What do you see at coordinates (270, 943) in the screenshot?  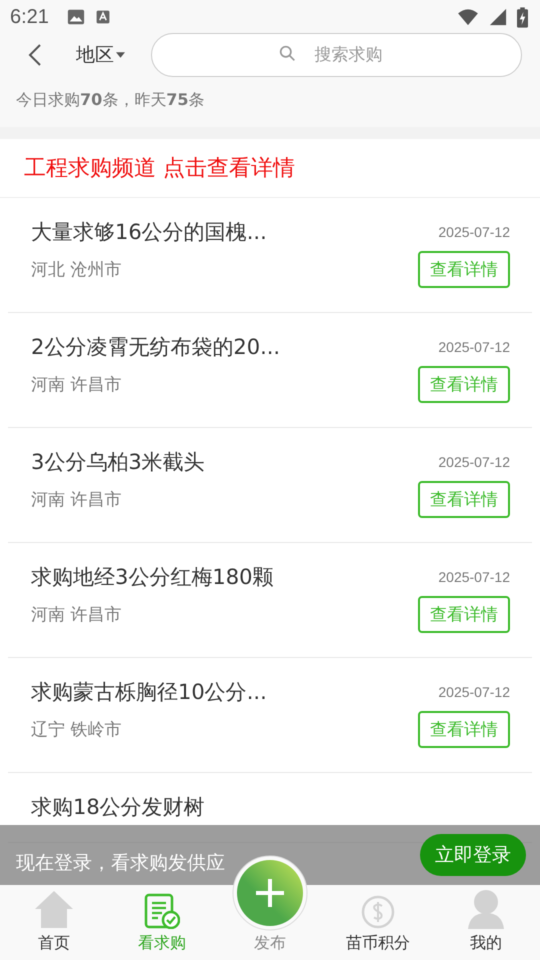 I see `nav-tab: 发布` at bounding box center [270, 943].